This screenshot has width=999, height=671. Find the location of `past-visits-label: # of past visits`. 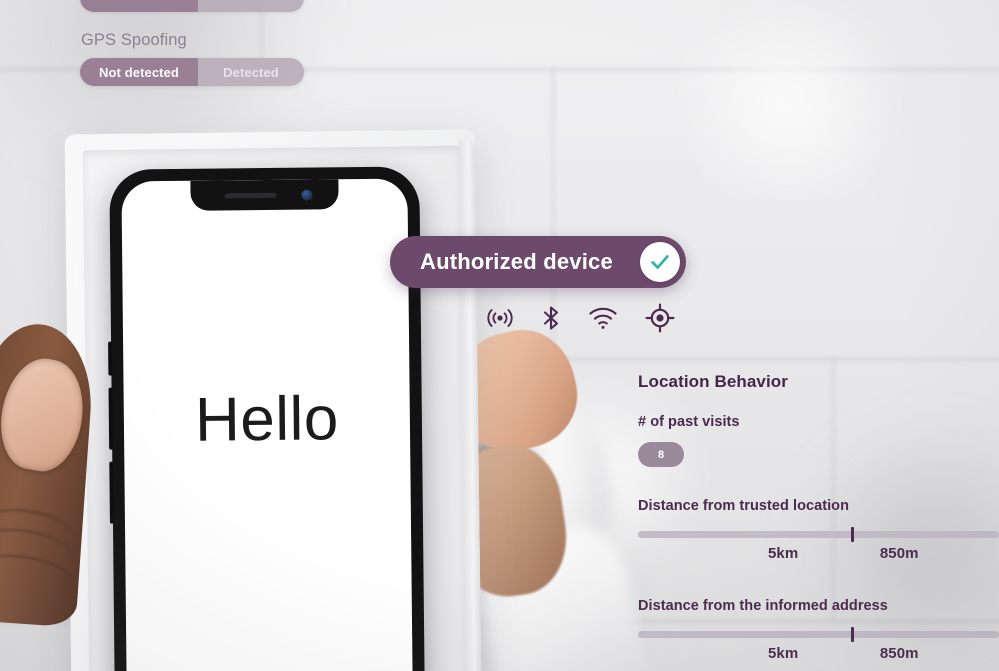

past-visits-label: # of past visits is located at coordinates (689, 422).